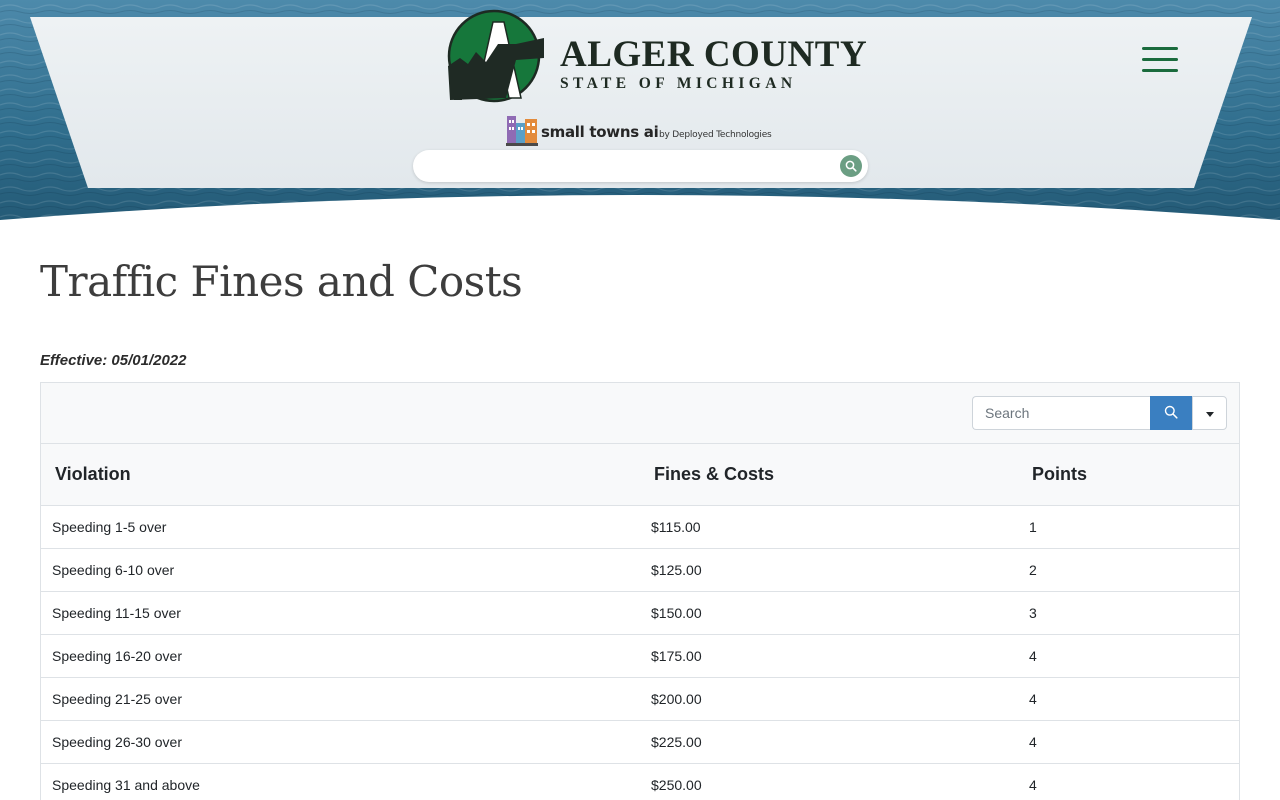 This screenshot has height=800, width=1280. I want to click on table-row: Speeding 11-15 over $150.00 3, so click(640, 613).